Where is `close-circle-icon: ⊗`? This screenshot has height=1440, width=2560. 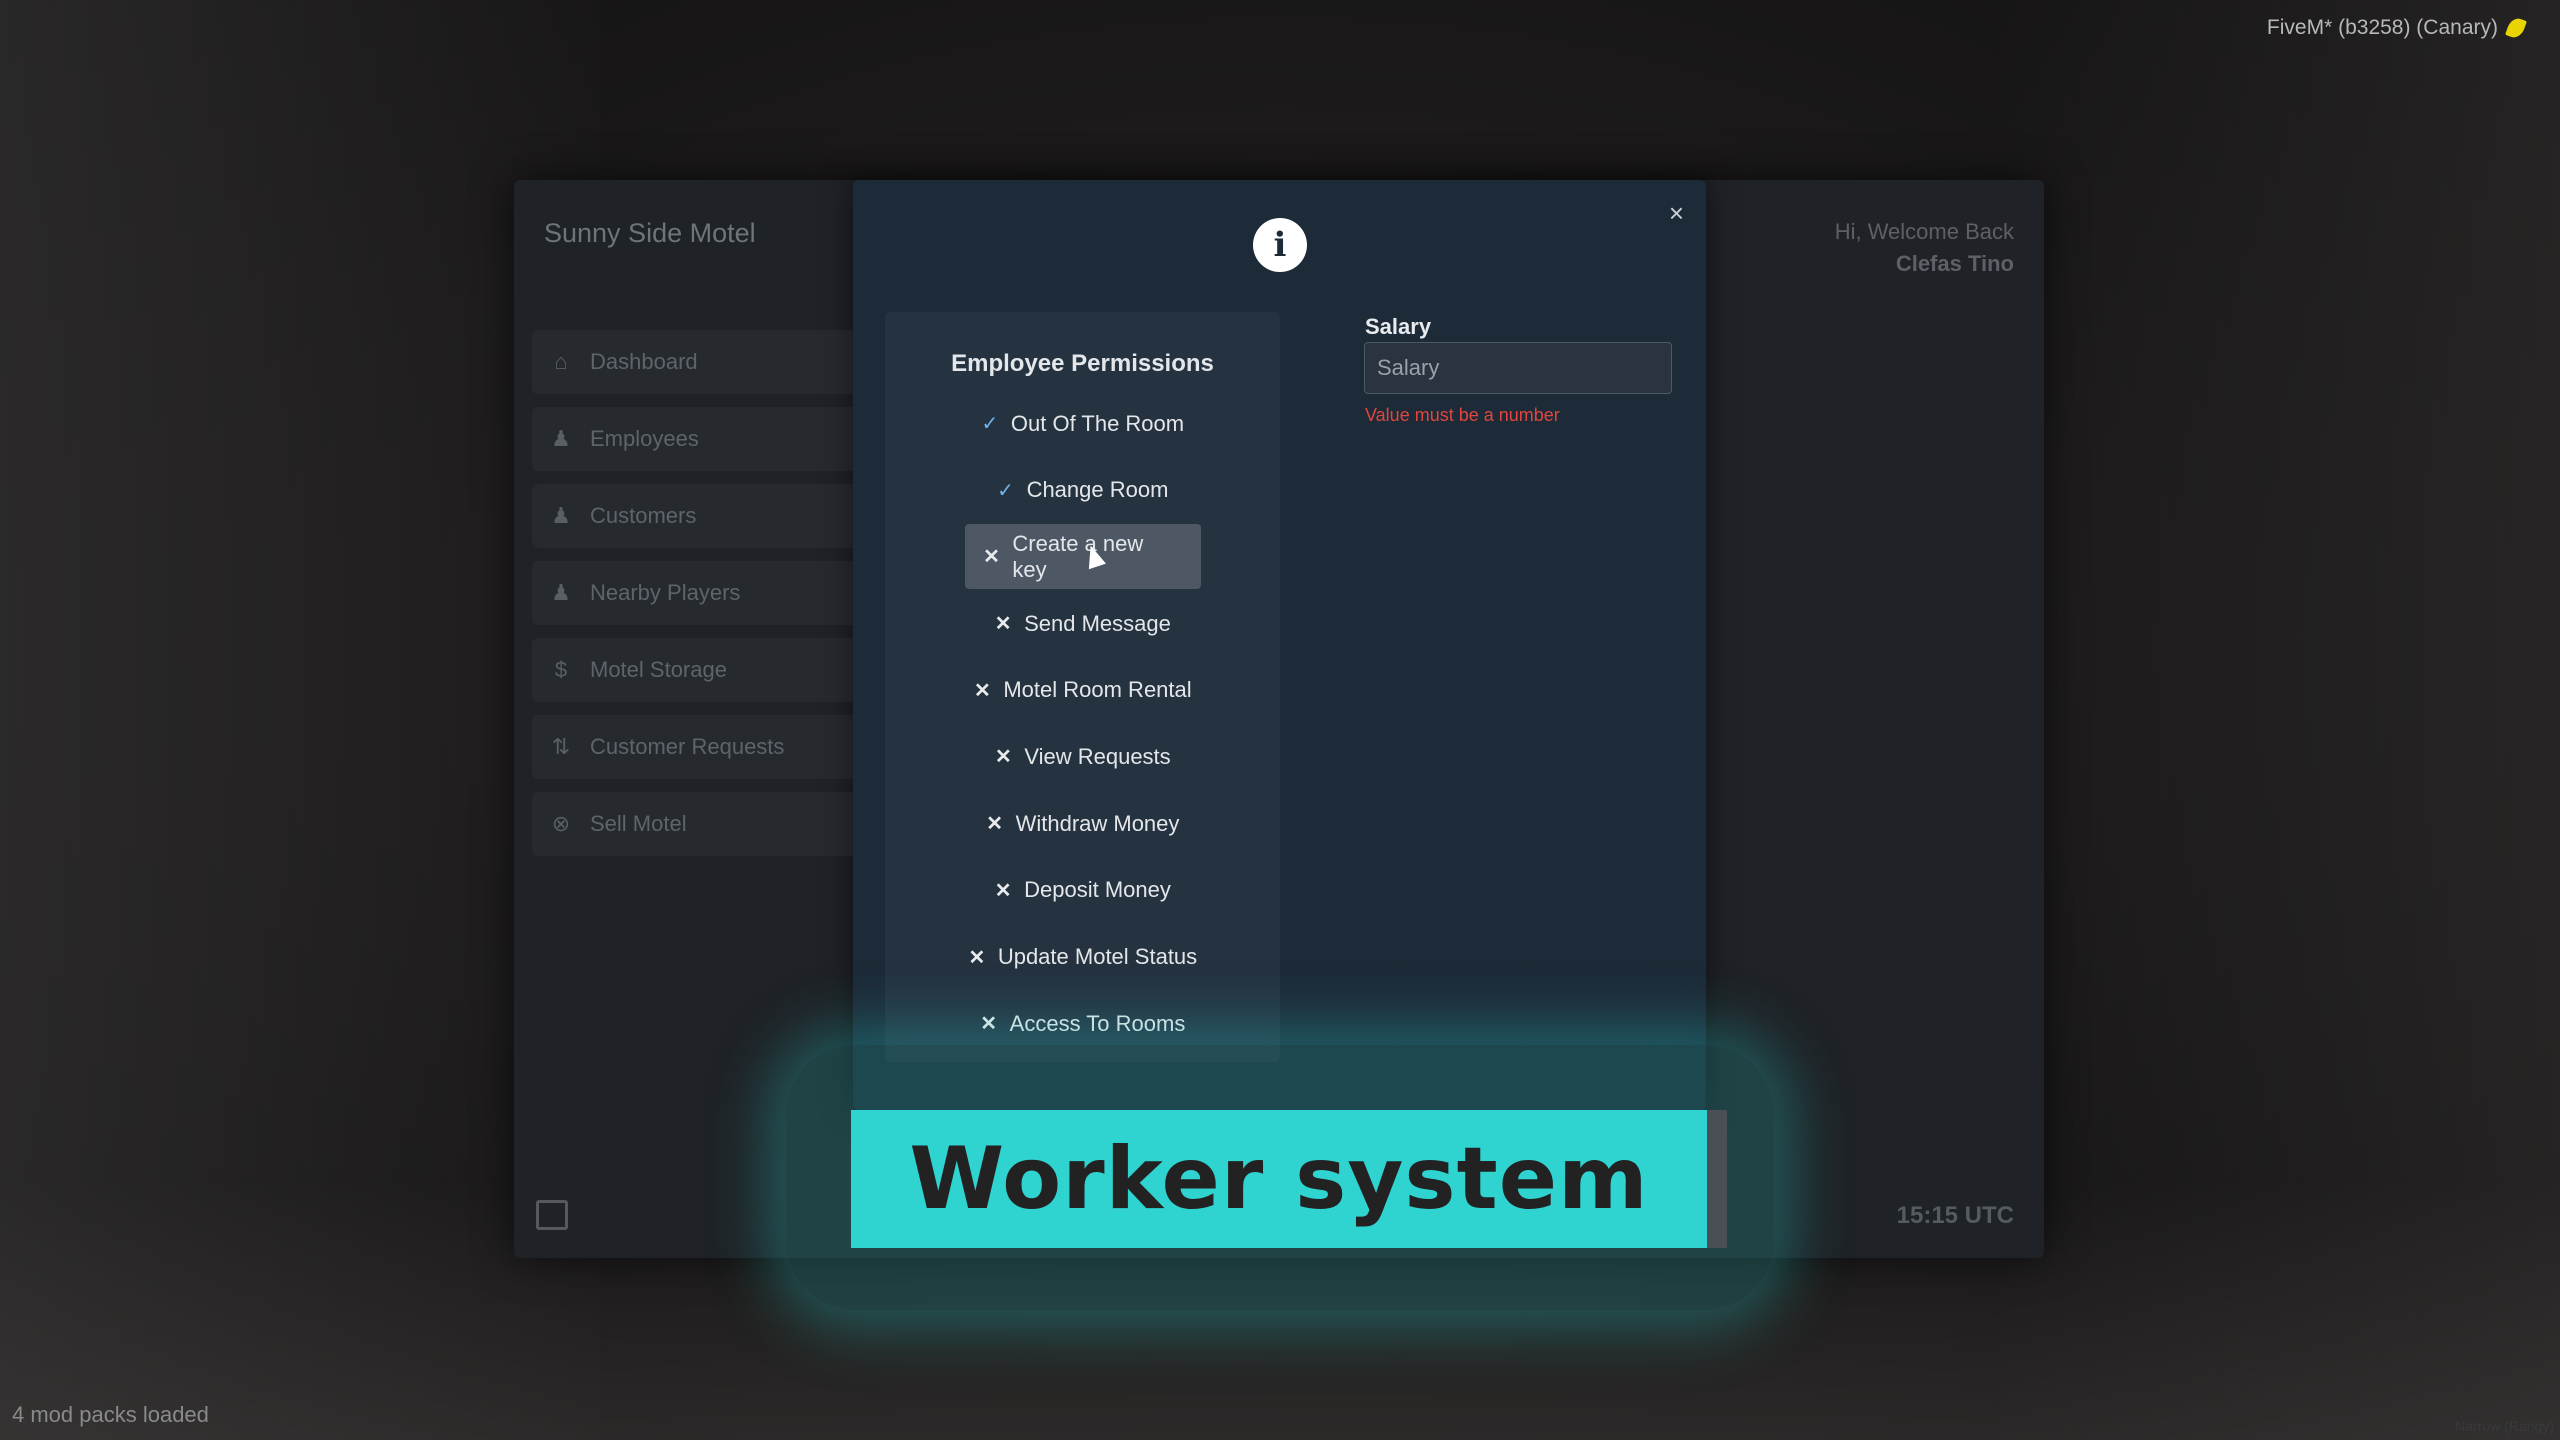 close-circle-icon: ⊗ is located at coordinates (561, 823).